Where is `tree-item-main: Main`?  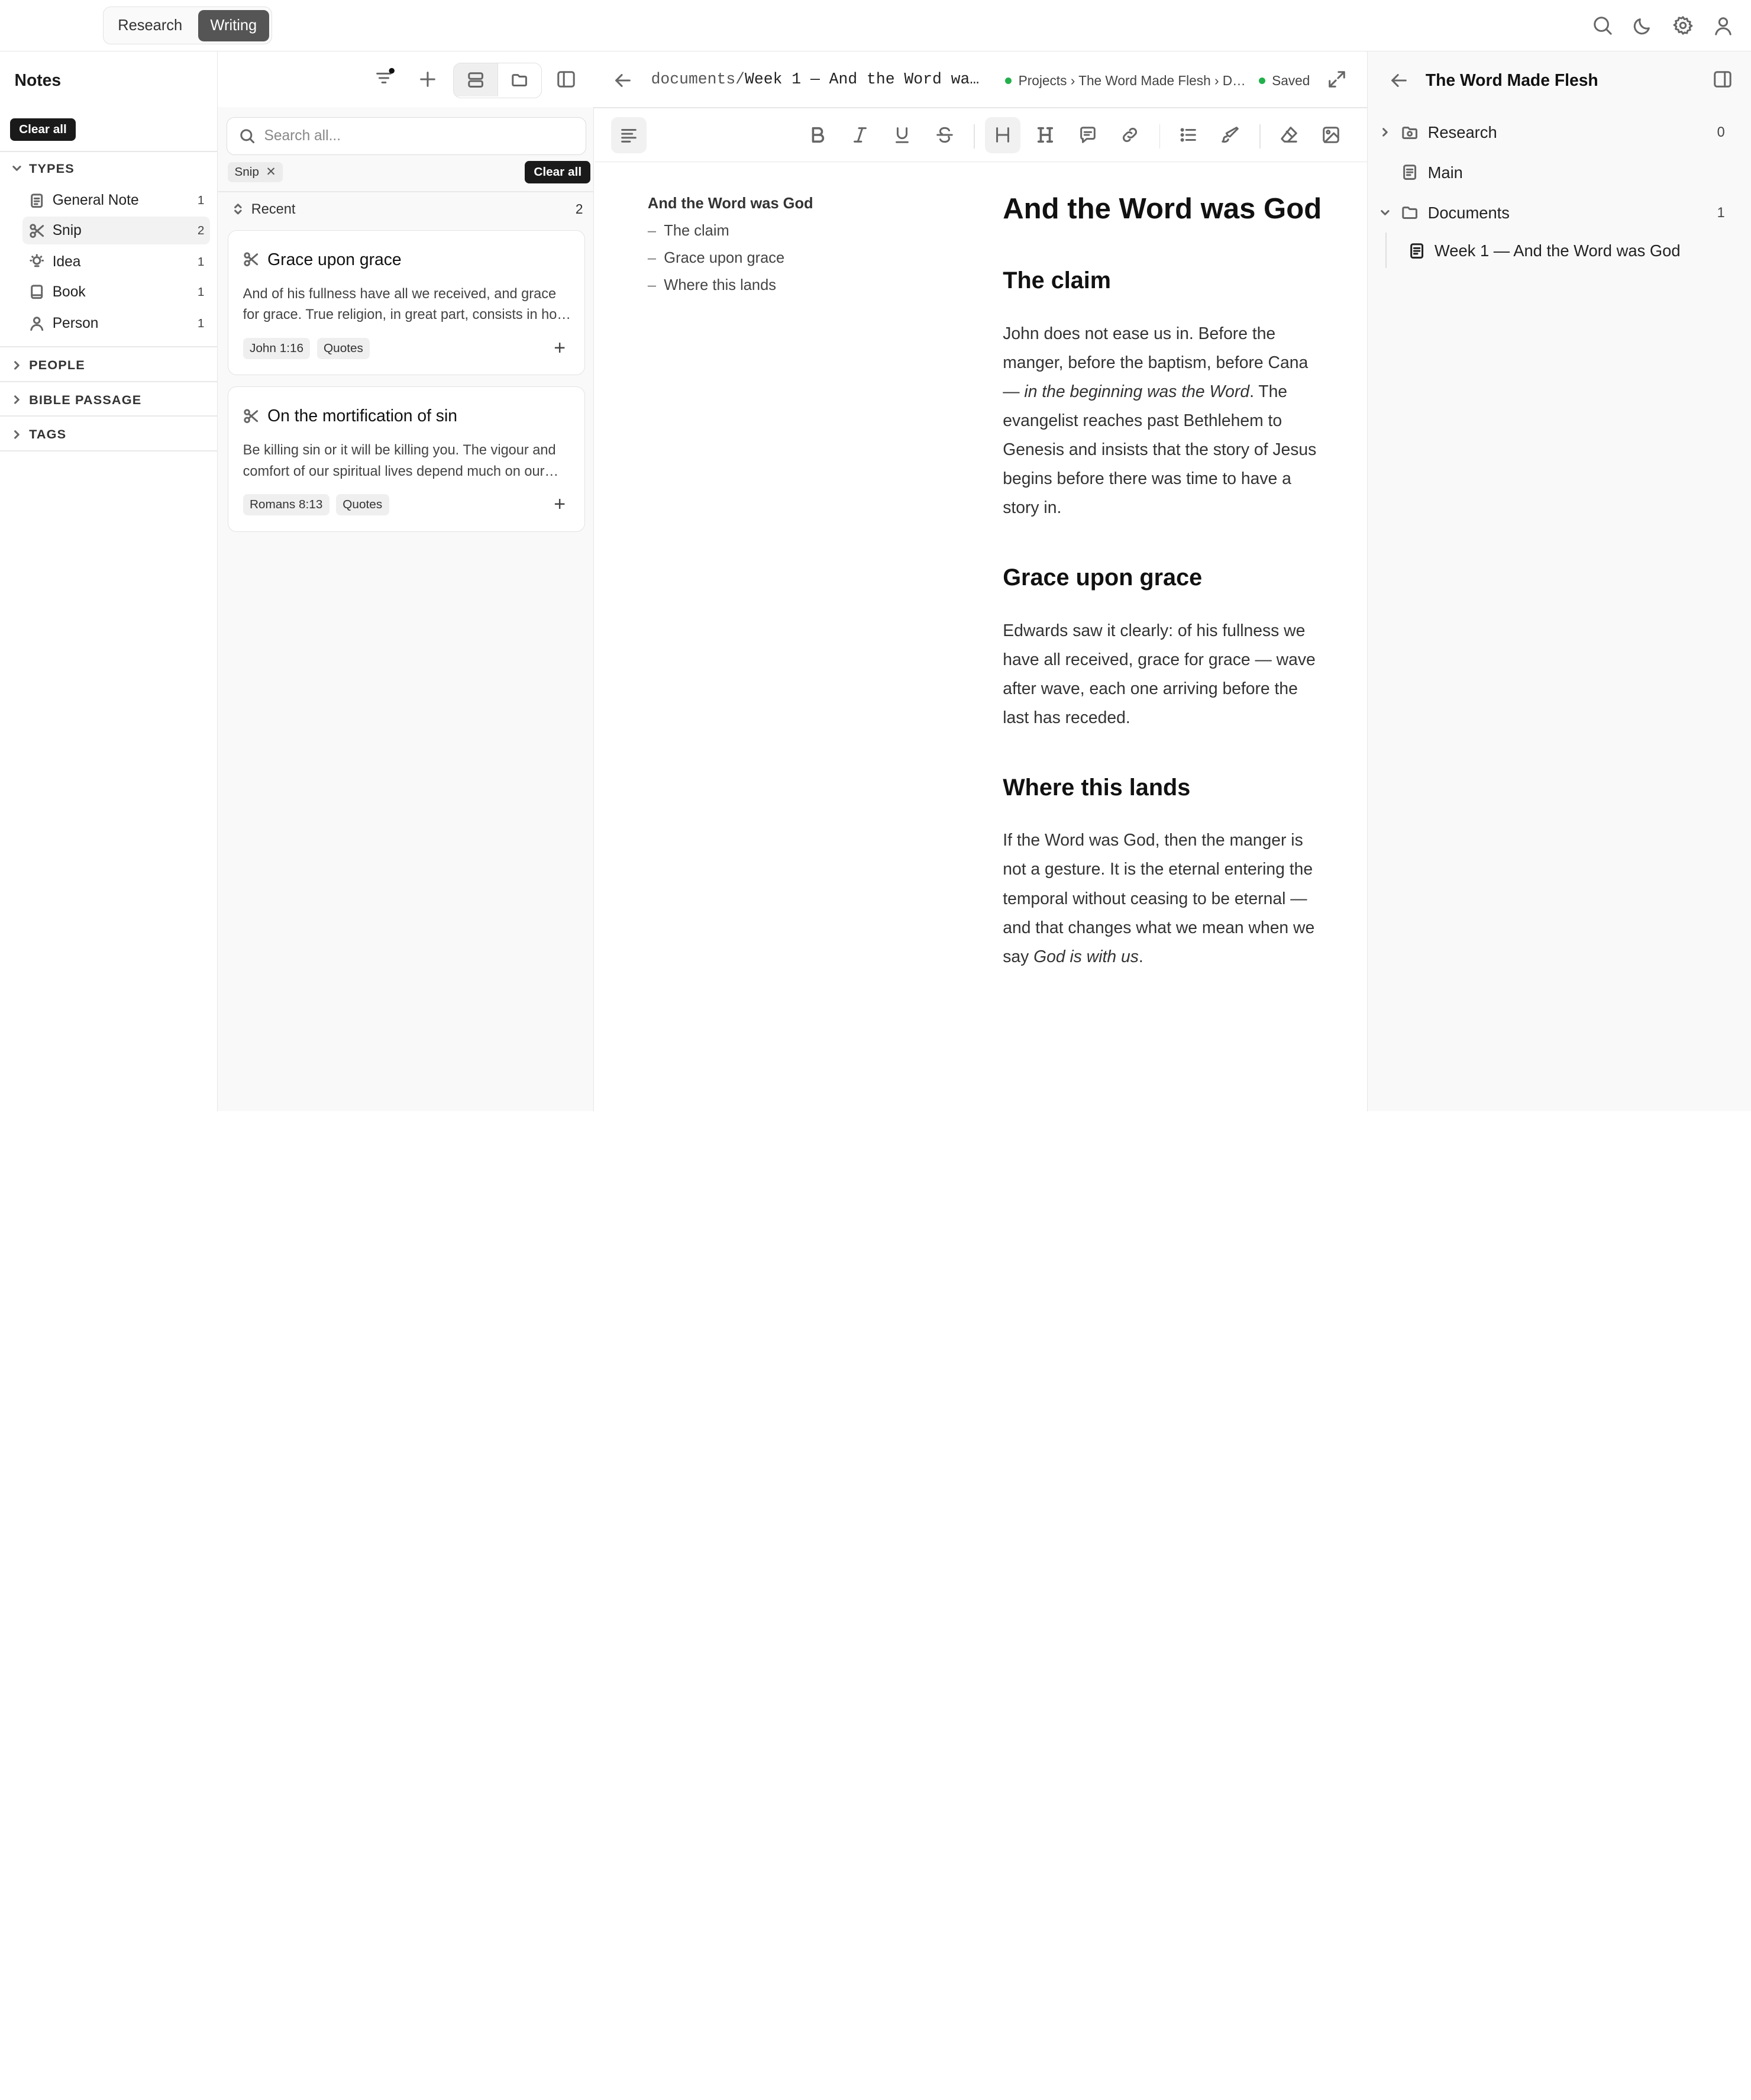 tree-item-main: Main is located at coordinates (1552, 172).